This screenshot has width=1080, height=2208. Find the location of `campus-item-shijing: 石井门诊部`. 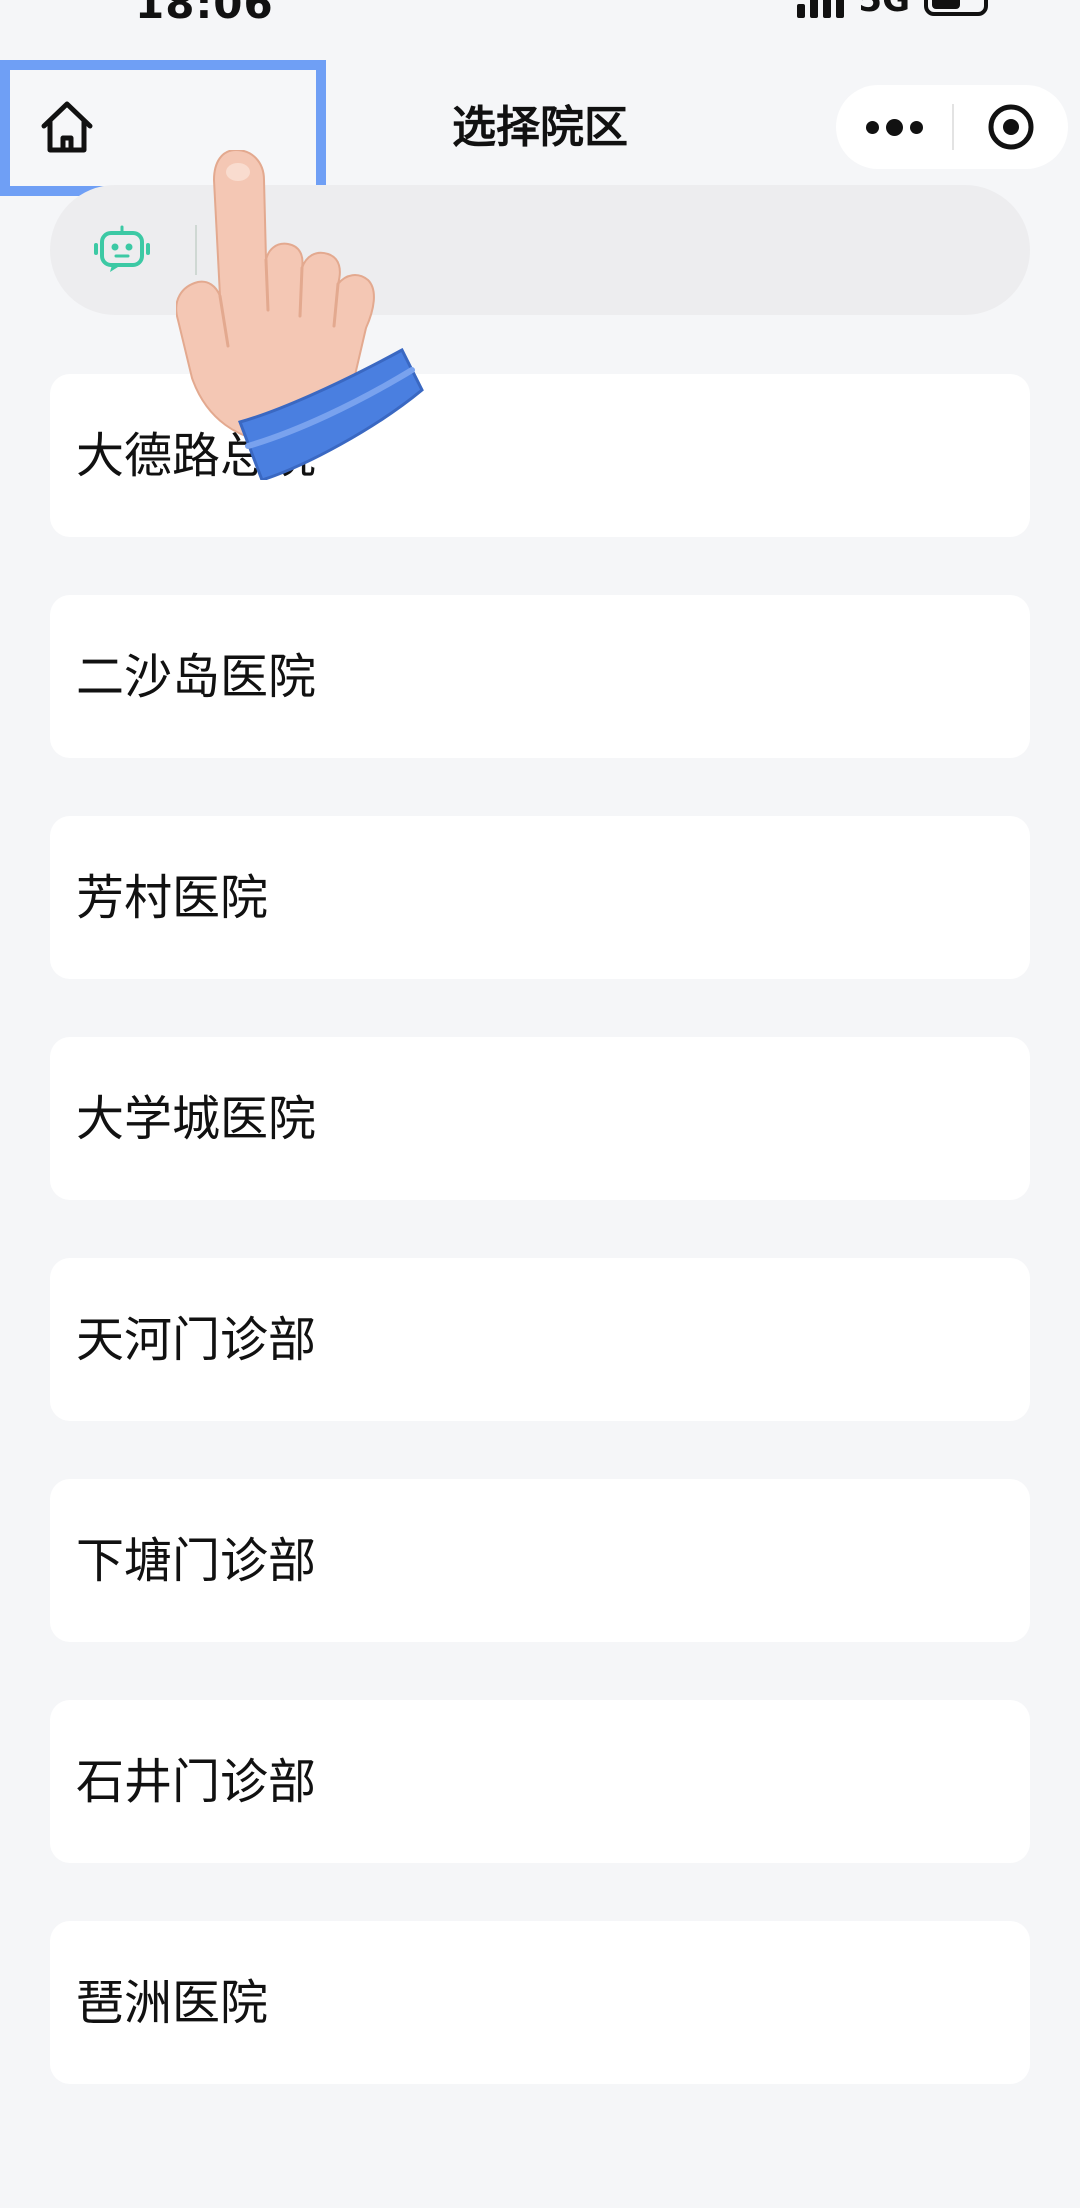

campus-item-shijing: 石井门诊部 is located at coordinates (540, 1781).